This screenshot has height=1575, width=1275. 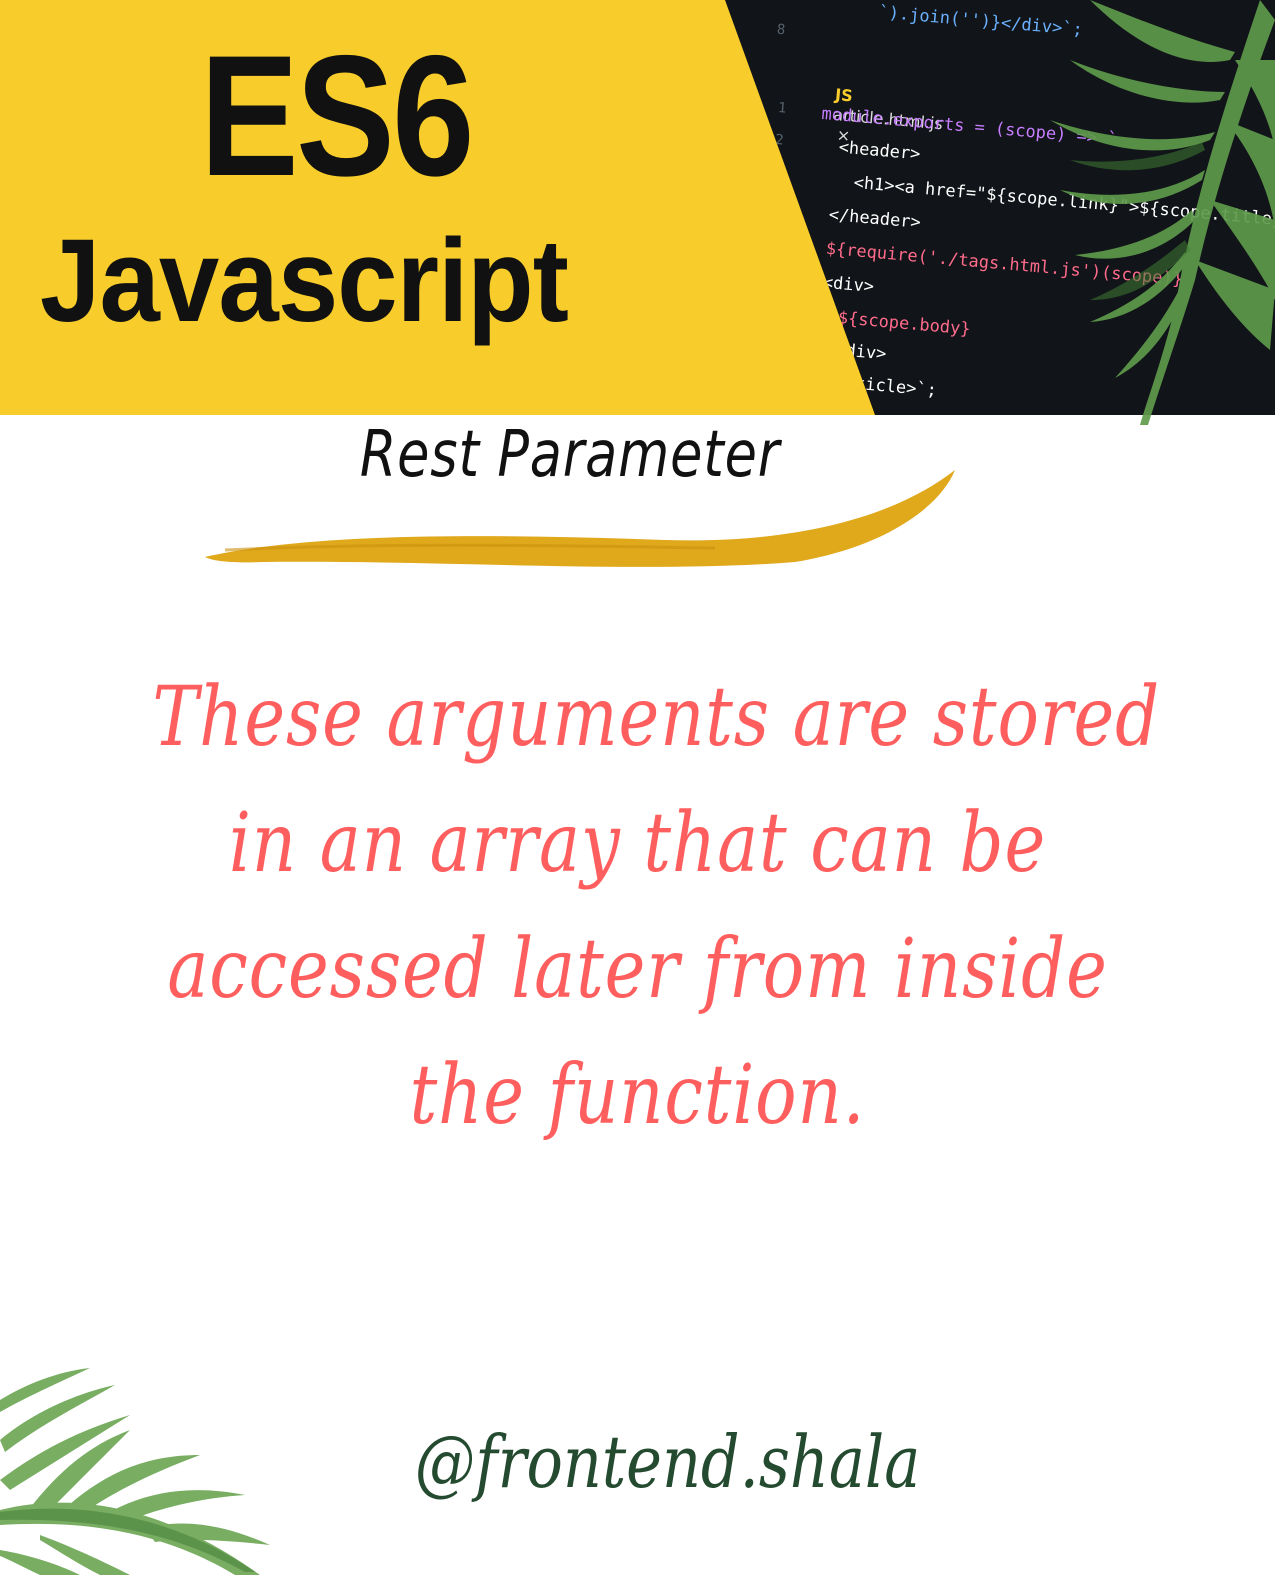 What do you see at coordinates (337, 116) in the screenshot?
I see `banner-title-es6: ES6` at bounding box center [337, 116].